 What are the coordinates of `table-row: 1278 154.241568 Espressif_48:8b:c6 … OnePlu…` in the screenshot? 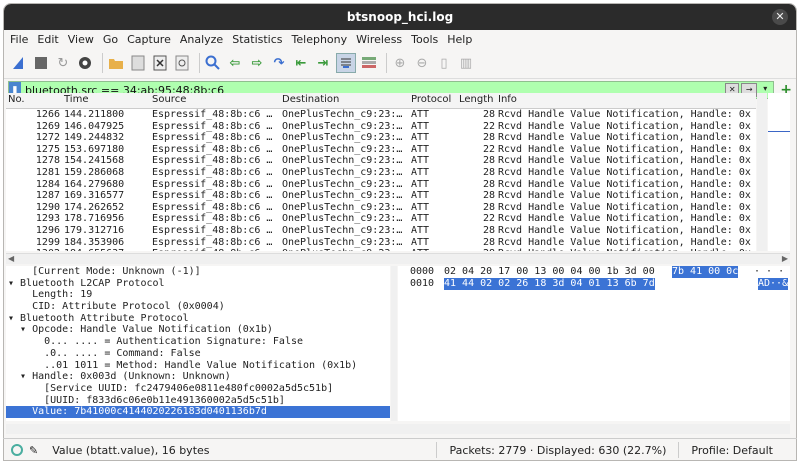 It's located at (381, 161).